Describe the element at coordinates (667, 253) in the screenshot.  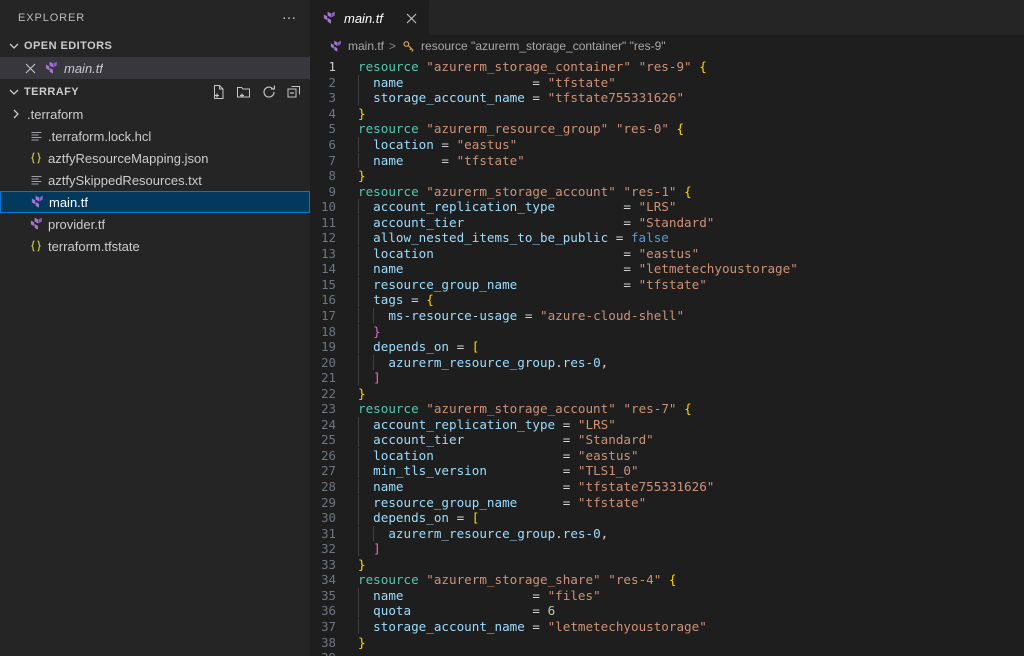
I see `code-line: 13 location = "eastus"` at that location.